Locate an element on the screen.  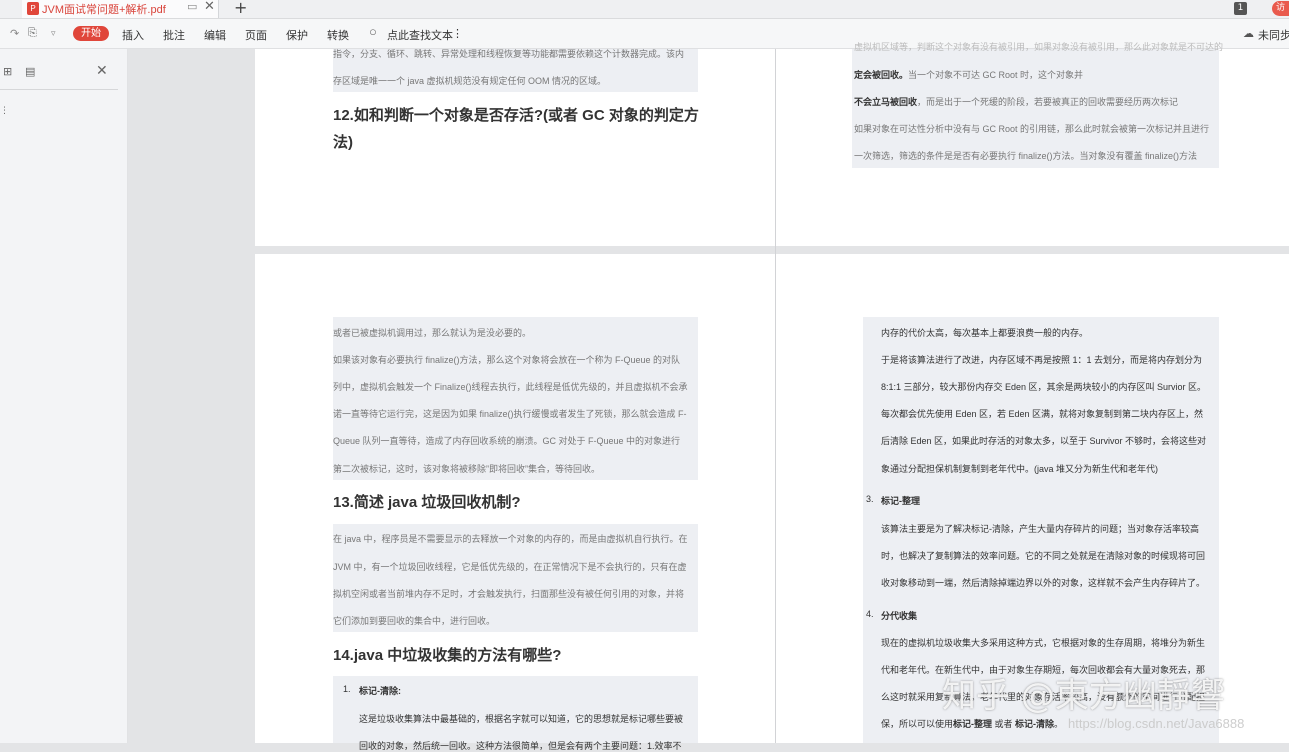
text-span: 或者 is located at coordinates (1004, 724).